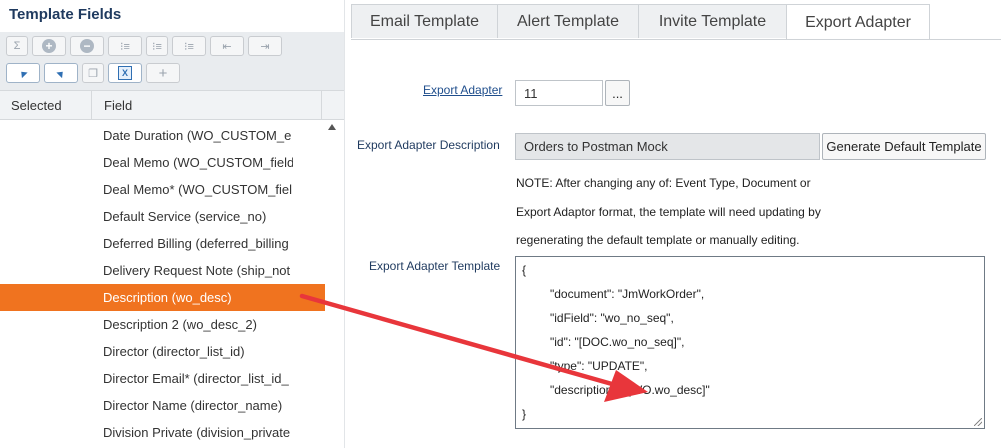 Image resolution: width=1001 pixels, height=448 pixels. I want to click on list-item: Delivery Request Note (ship_not, so click(162, 270).